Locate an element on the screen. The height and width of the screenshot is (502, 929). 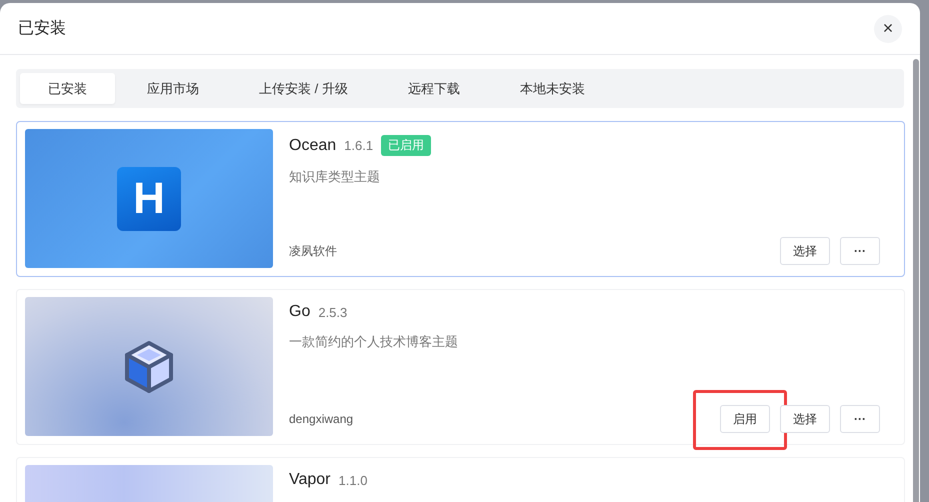
status-badge: 已启用 is located at coordinates (406, 145).